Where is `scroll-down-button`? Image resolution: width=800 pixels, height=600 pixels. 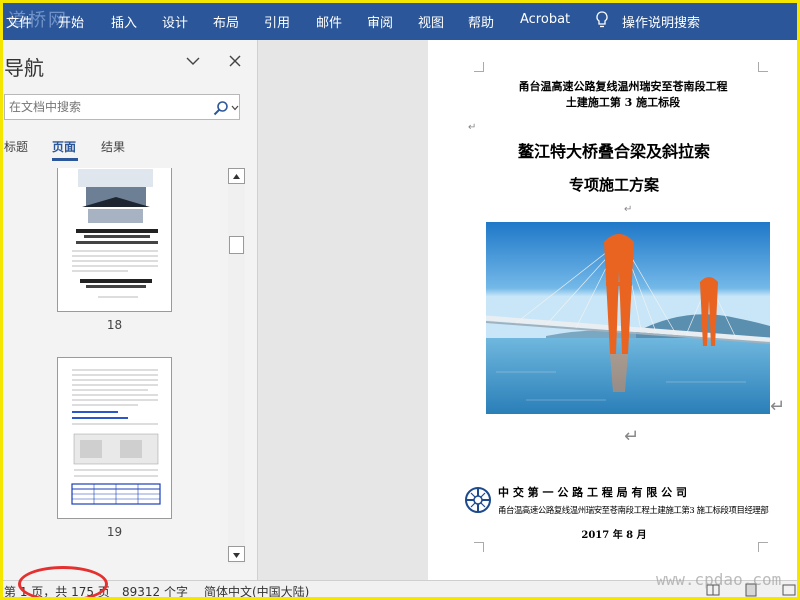 scroll-down-button is located at coordinates (236, 554).